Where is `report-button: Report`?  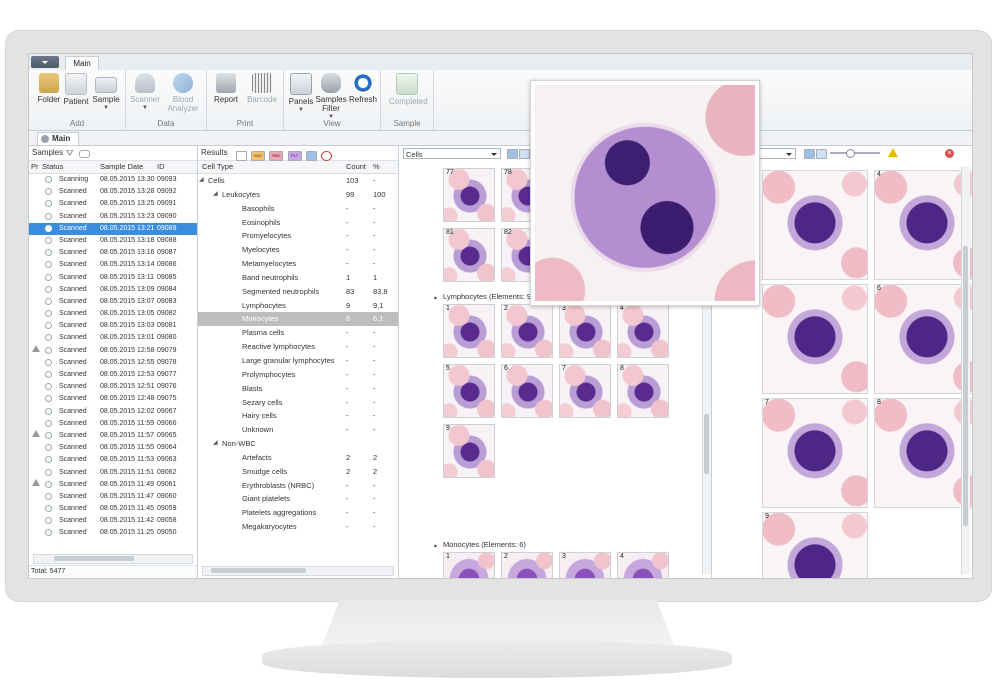 report-button: Report is located at coordinates (226, 88).